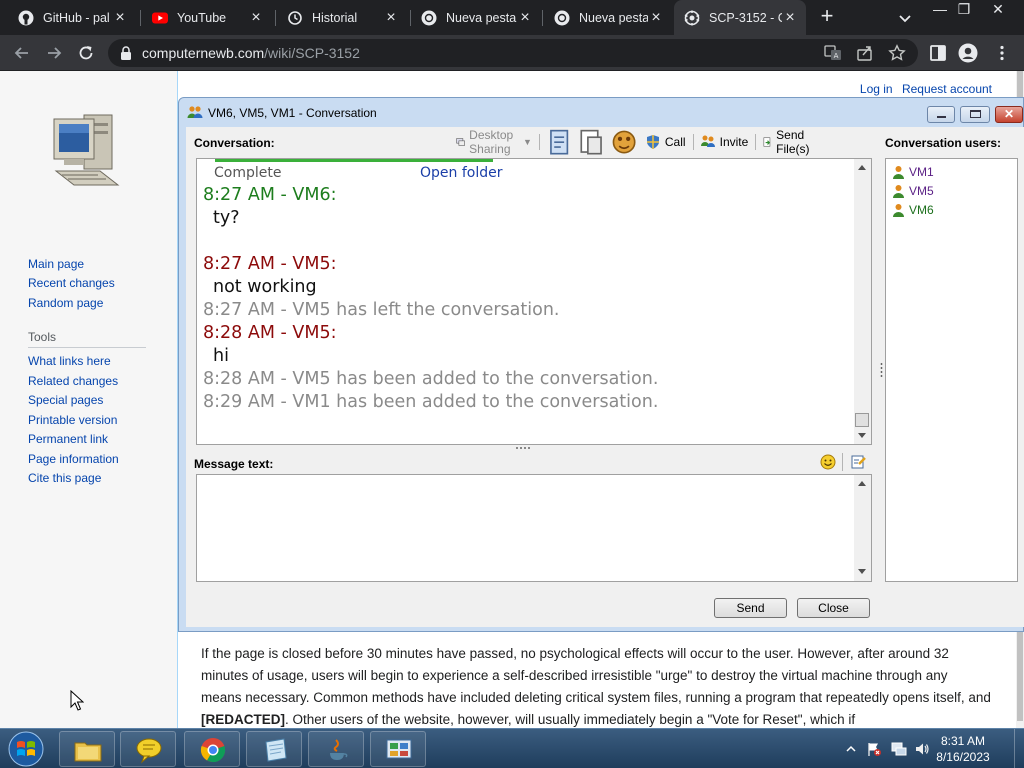  What do you see at coordinates (73, 381) in the screenshot?
I see `tool-related-changes: Related changes` at bounding box center [73, 381].